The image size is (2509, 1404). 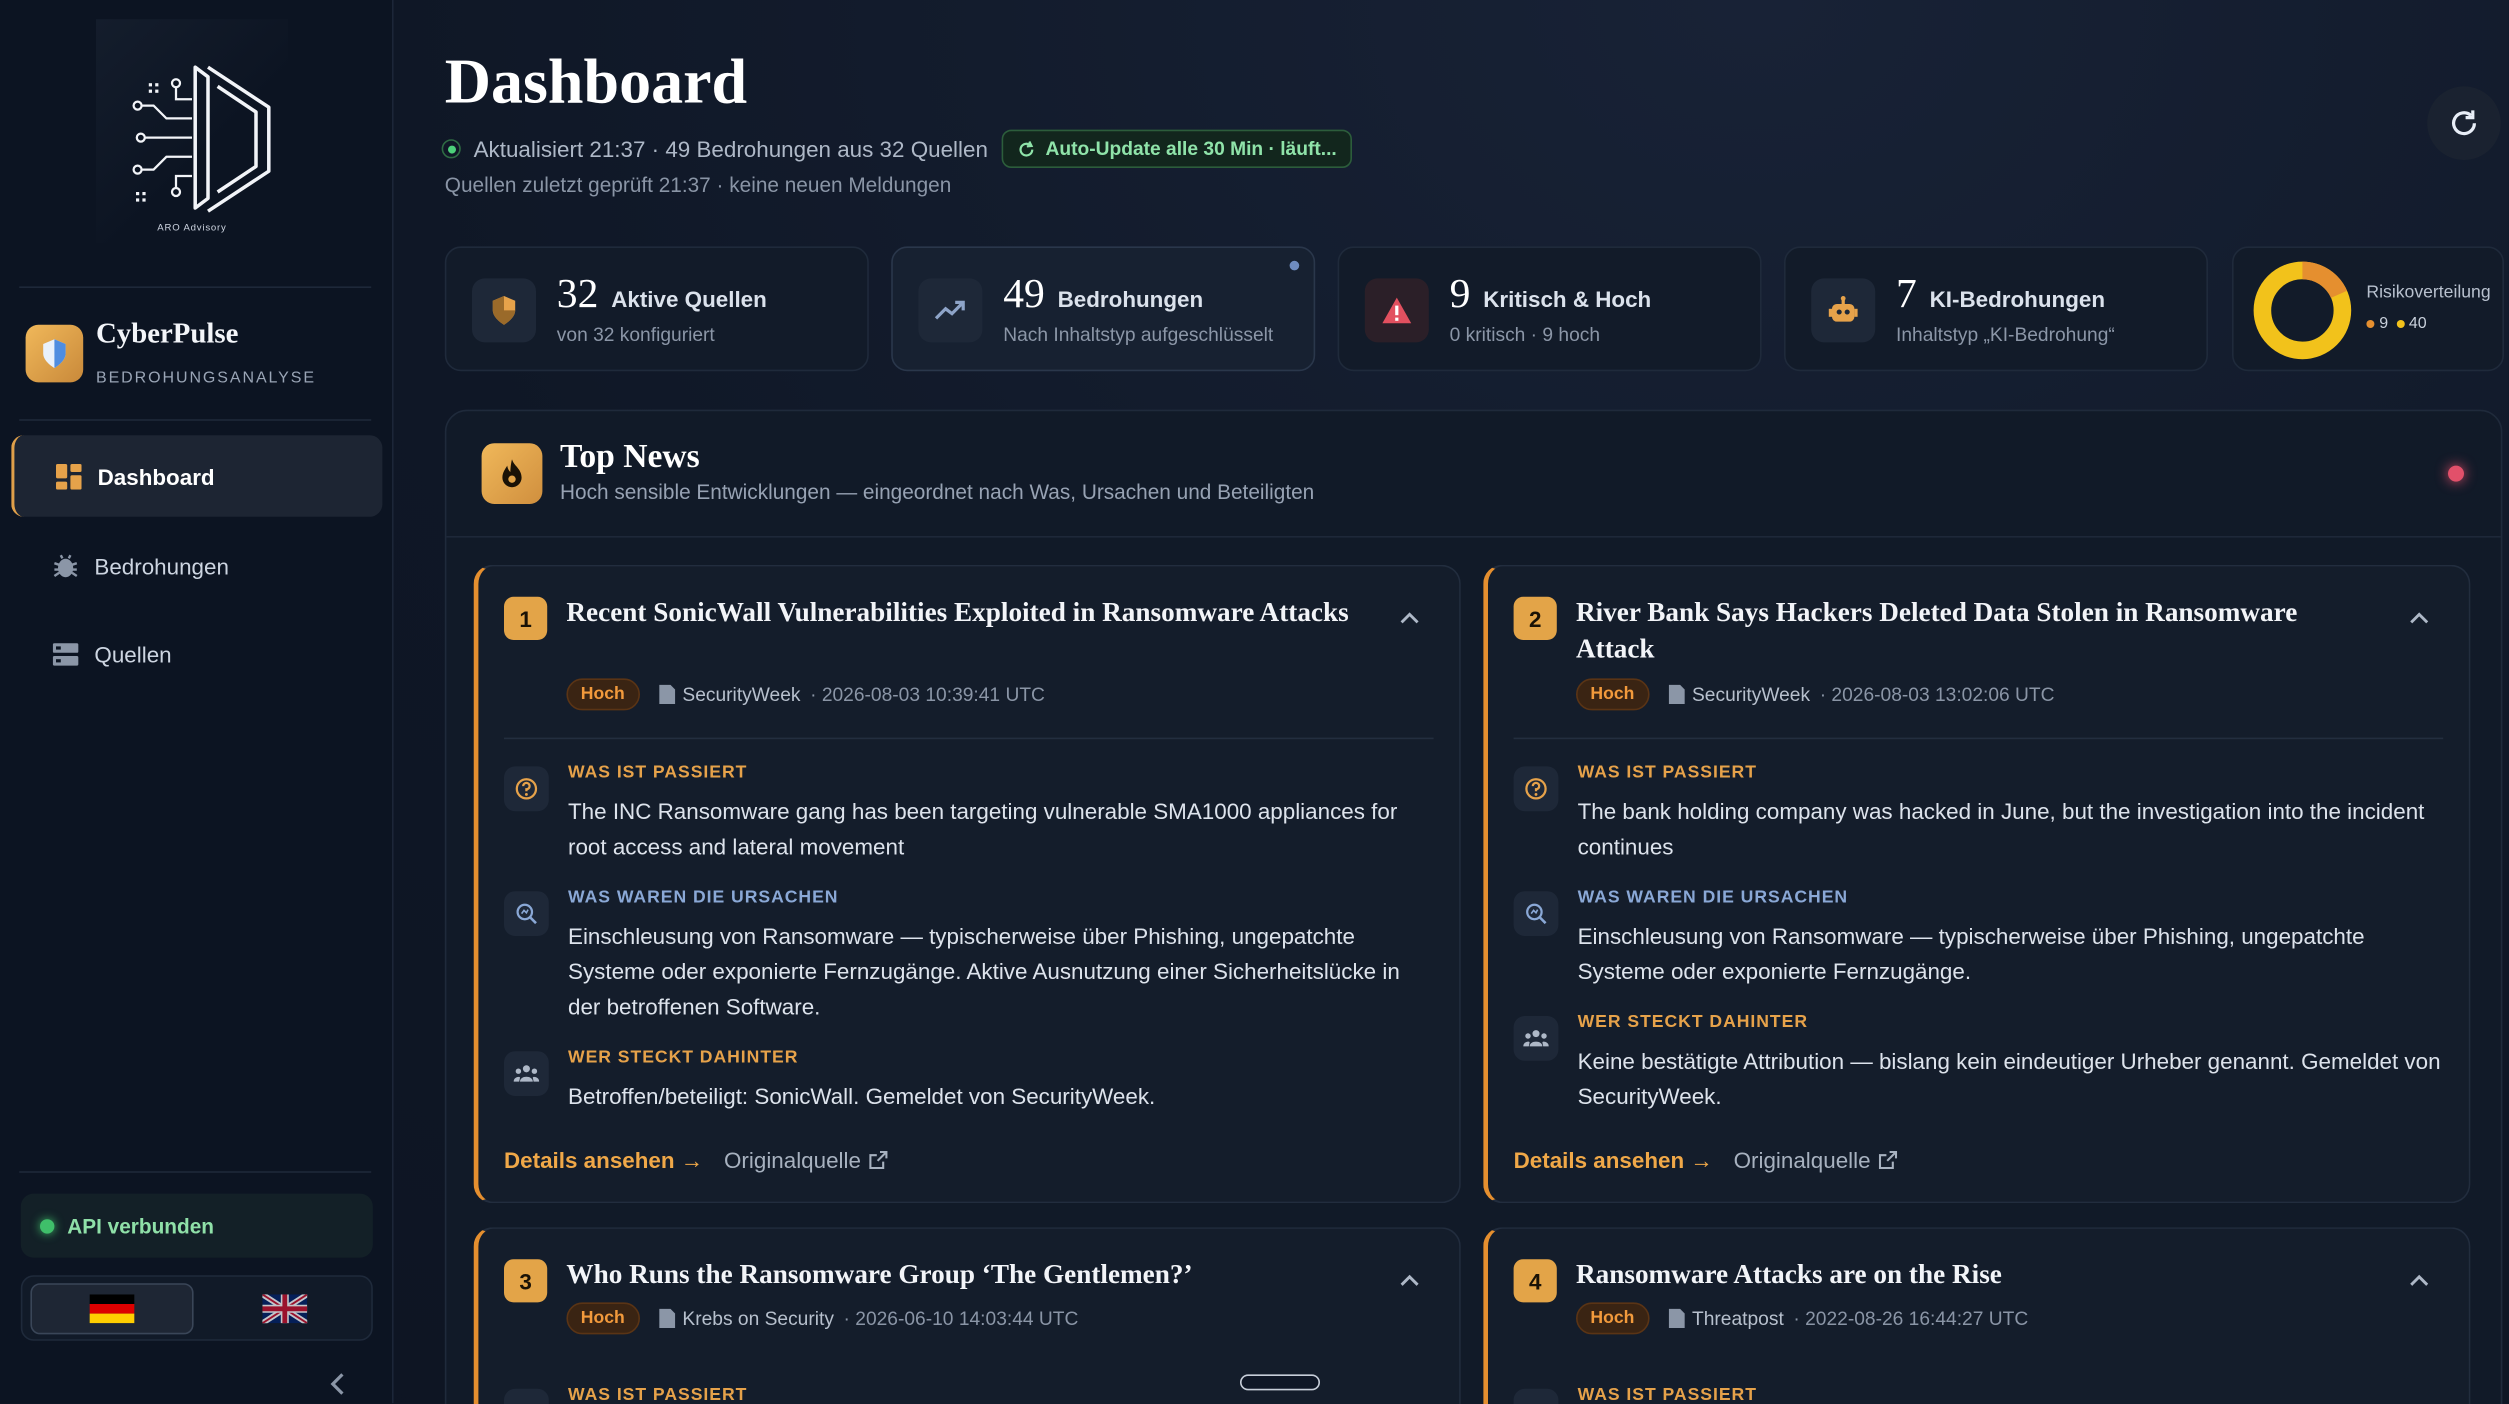 I want to click on language-de-button, so click(x=112, y=1309).